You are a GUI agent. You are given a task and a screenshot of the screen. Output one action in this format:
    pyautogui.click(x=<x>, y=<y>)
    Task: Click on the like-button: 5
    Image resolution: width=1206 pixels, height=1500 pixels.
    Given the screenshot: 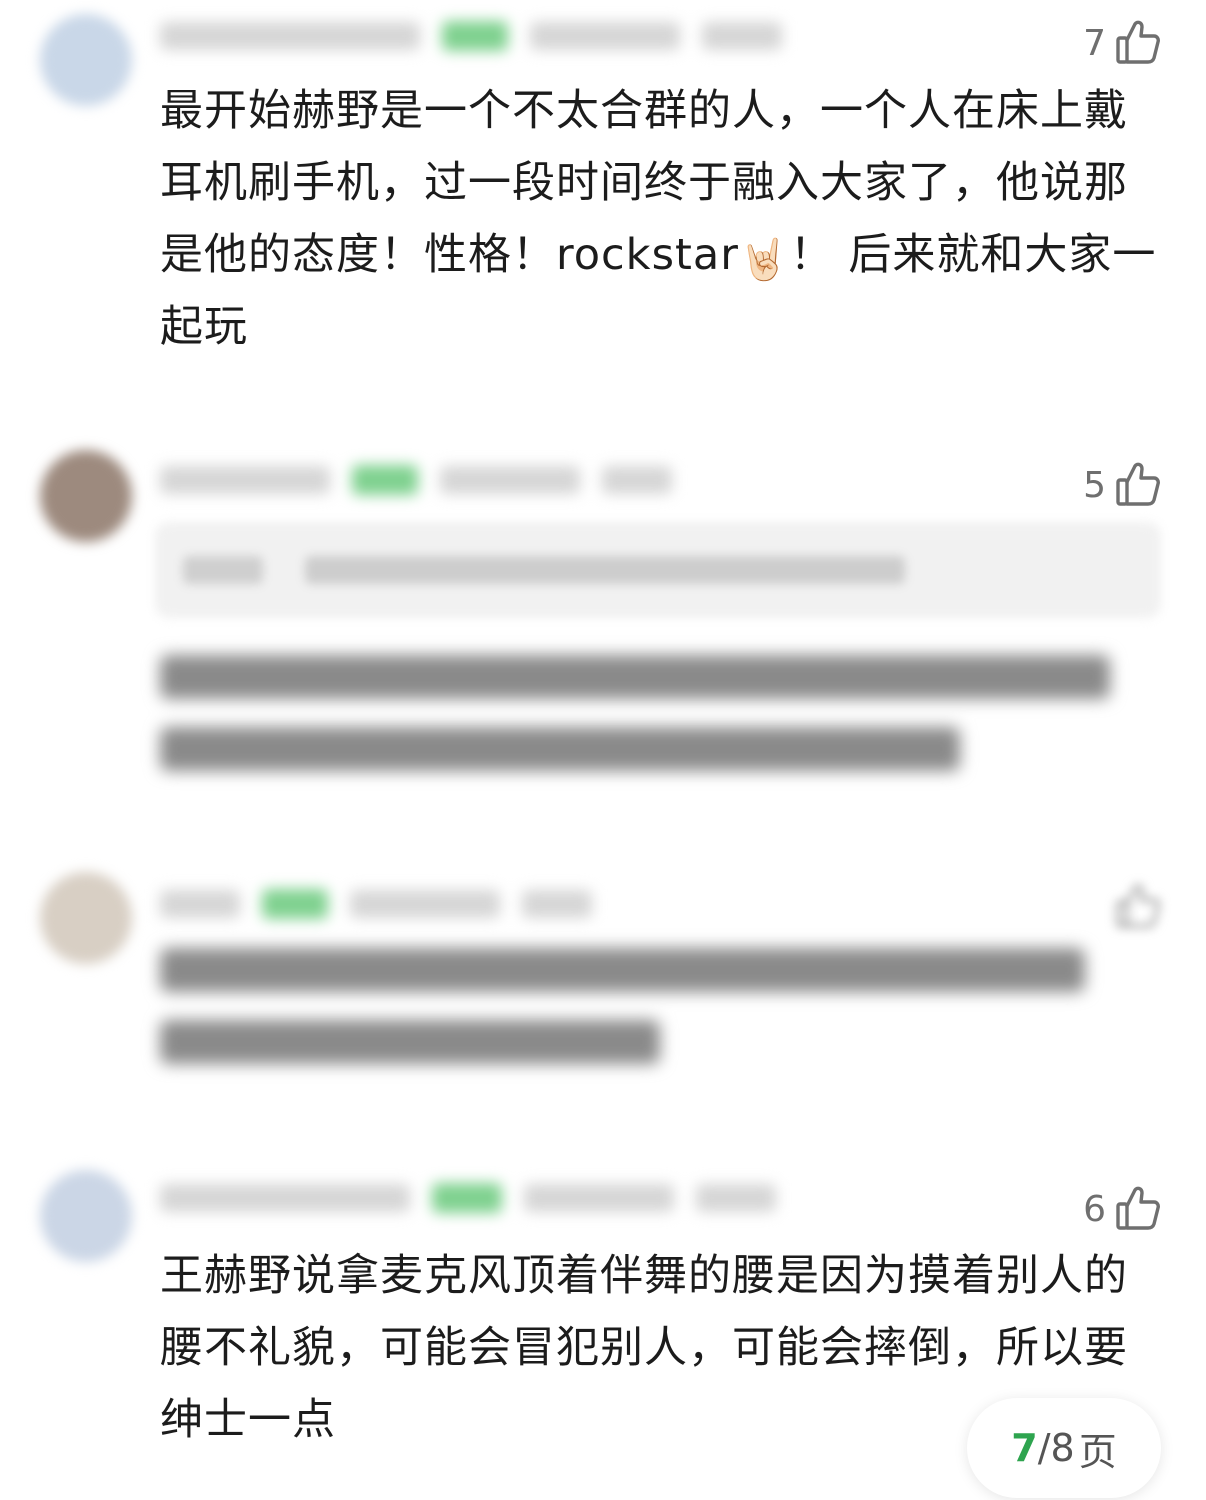 What is the action you would take?
    pyautogui.click(x=1122, y=478)
    